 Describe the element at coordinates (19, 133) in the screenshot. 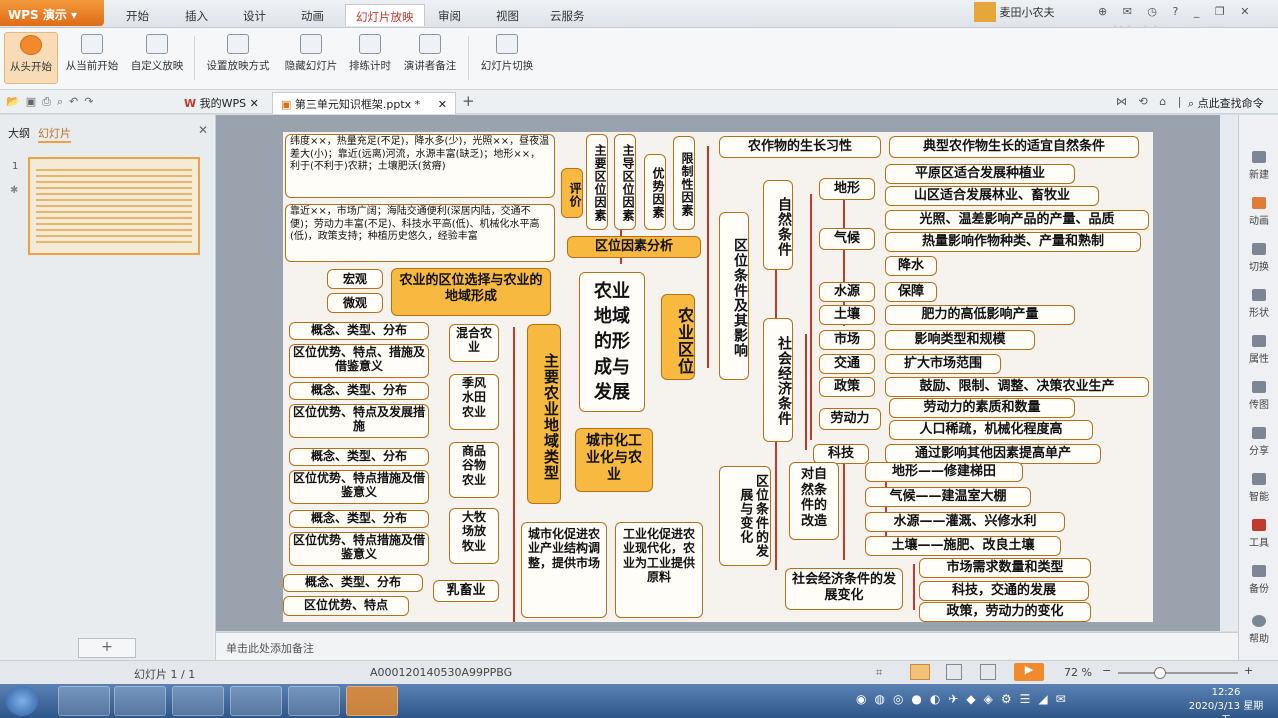

I see `tab-outline: 大纲` at that location.